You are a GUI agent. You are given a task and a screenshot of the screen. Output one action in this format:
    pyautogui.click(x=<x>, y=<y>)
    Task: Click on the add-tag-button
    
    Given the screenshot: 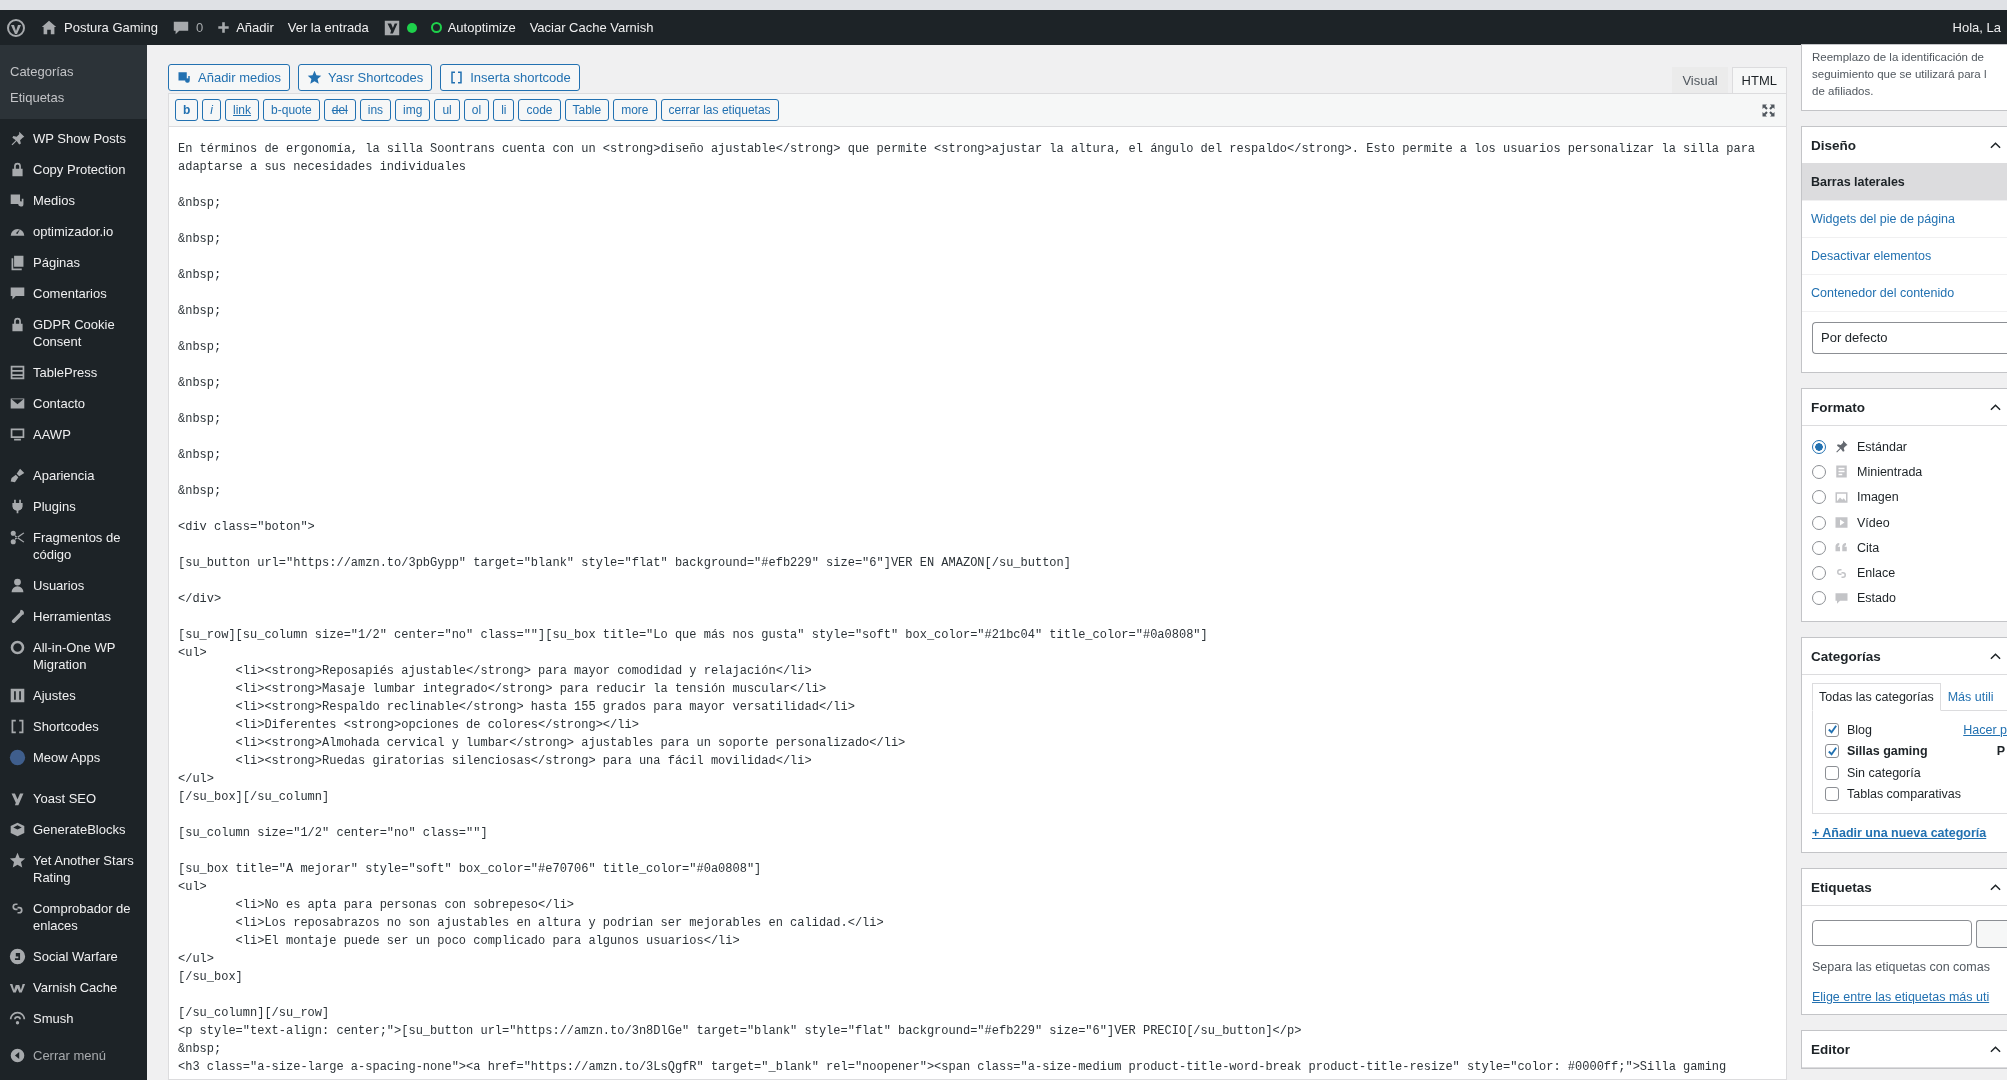 What is the action you would take?
    pyautogui.click(x=1991, y=934)
    